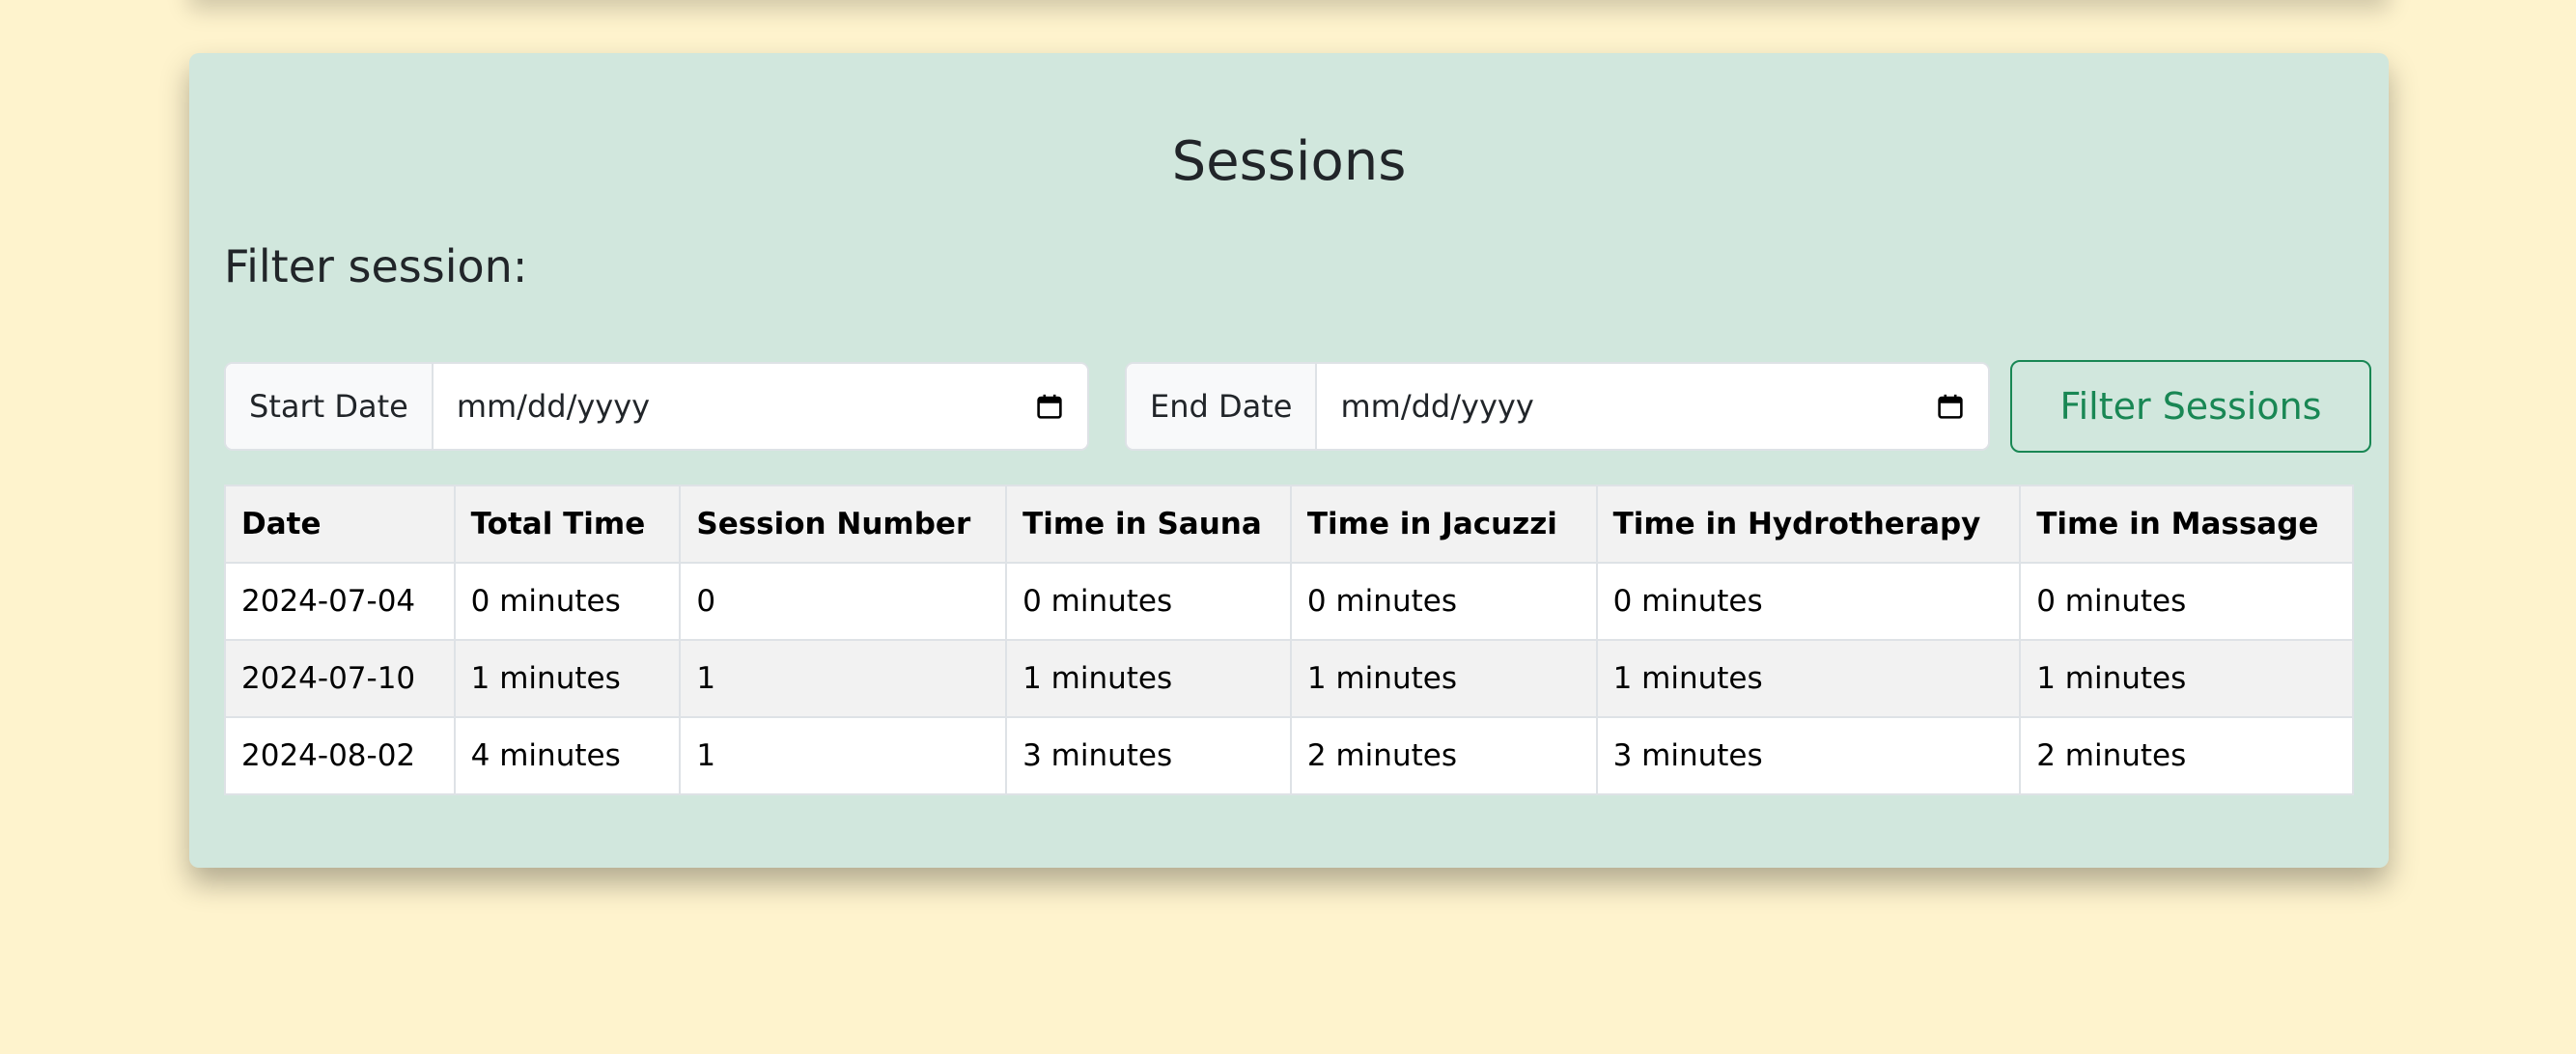 The width and height of the screenshot is (2576, 1054). What do you see at coordinates (340, 678) in the screenshot?
I see `table-cell: 2024-07-10` at bounding box center [340, 678].